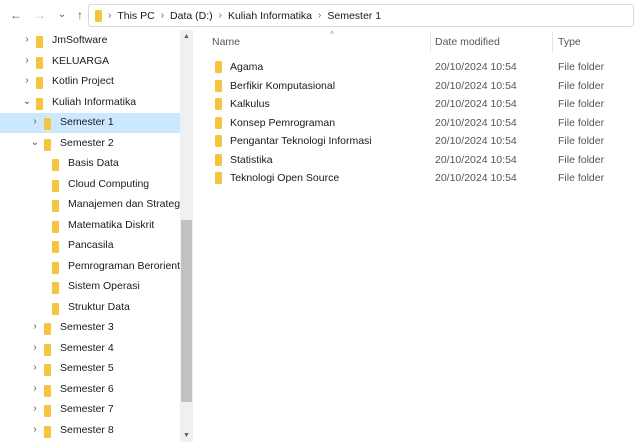 Image resolution: width=640 pixels, height=442 pixels. Describe the element at coordinates (109, 183) in the screenshot. I see `tree-item-label: Cloud Computing` at that location.